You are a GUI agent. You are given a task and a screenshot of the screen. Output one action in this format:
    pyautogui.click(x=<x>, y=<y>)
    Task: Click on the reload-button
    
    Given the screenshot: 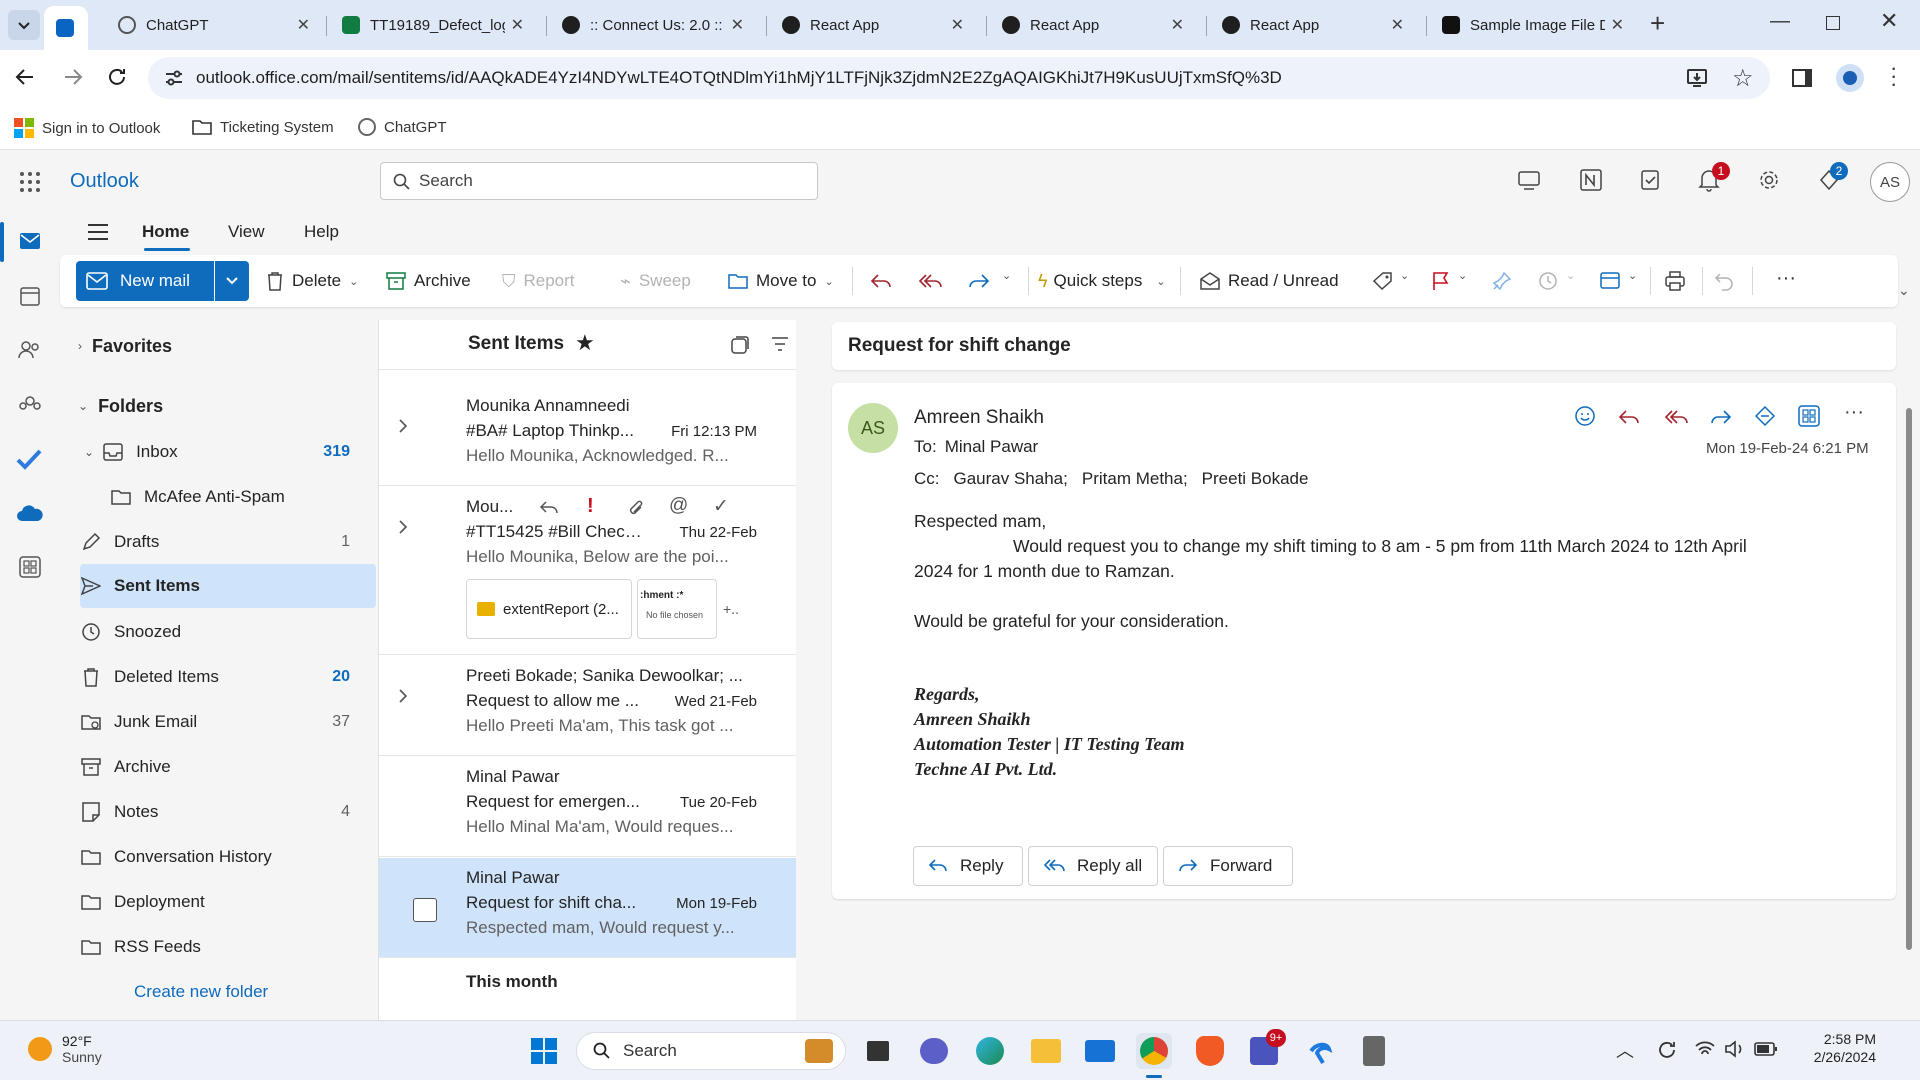 What is the action you would take?
    pyautogui.click(x=117, y=77)
    